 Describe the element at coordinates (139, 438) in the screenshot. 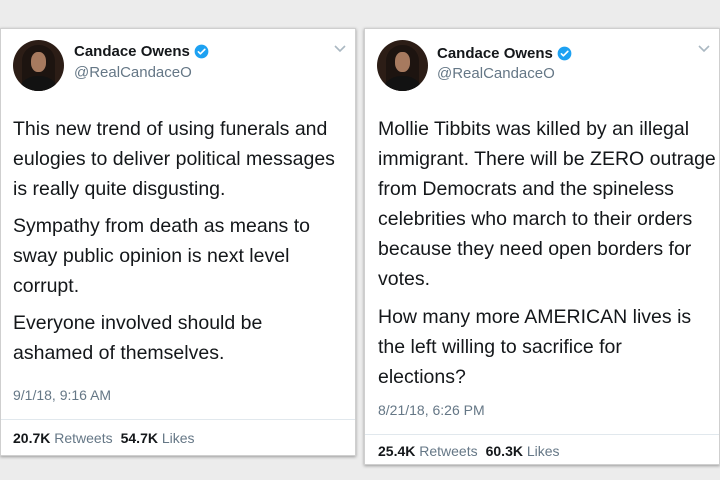

I see `likes-count: 54.7K` at that location.